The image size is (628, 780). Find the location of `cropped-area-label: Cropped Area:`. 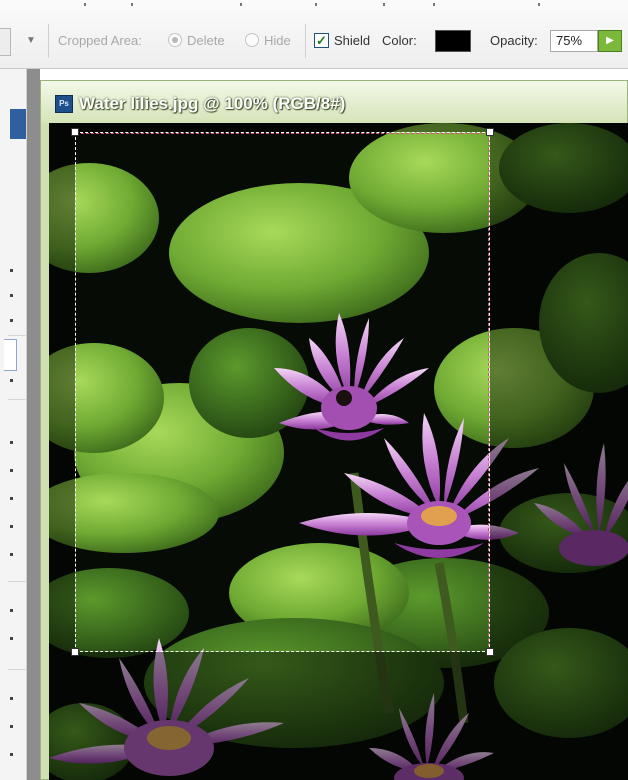

cropped-area-label: Cropped Area: is located at coordinates (100, 40).